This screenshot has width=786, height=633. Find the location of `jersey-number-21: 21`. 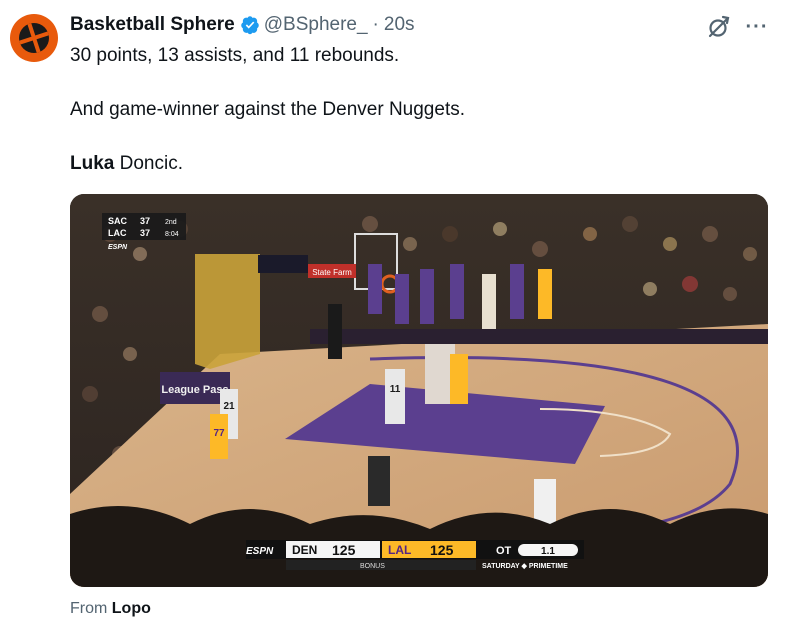

jersey-number-21: 21 is located at coordinates (229, 406).